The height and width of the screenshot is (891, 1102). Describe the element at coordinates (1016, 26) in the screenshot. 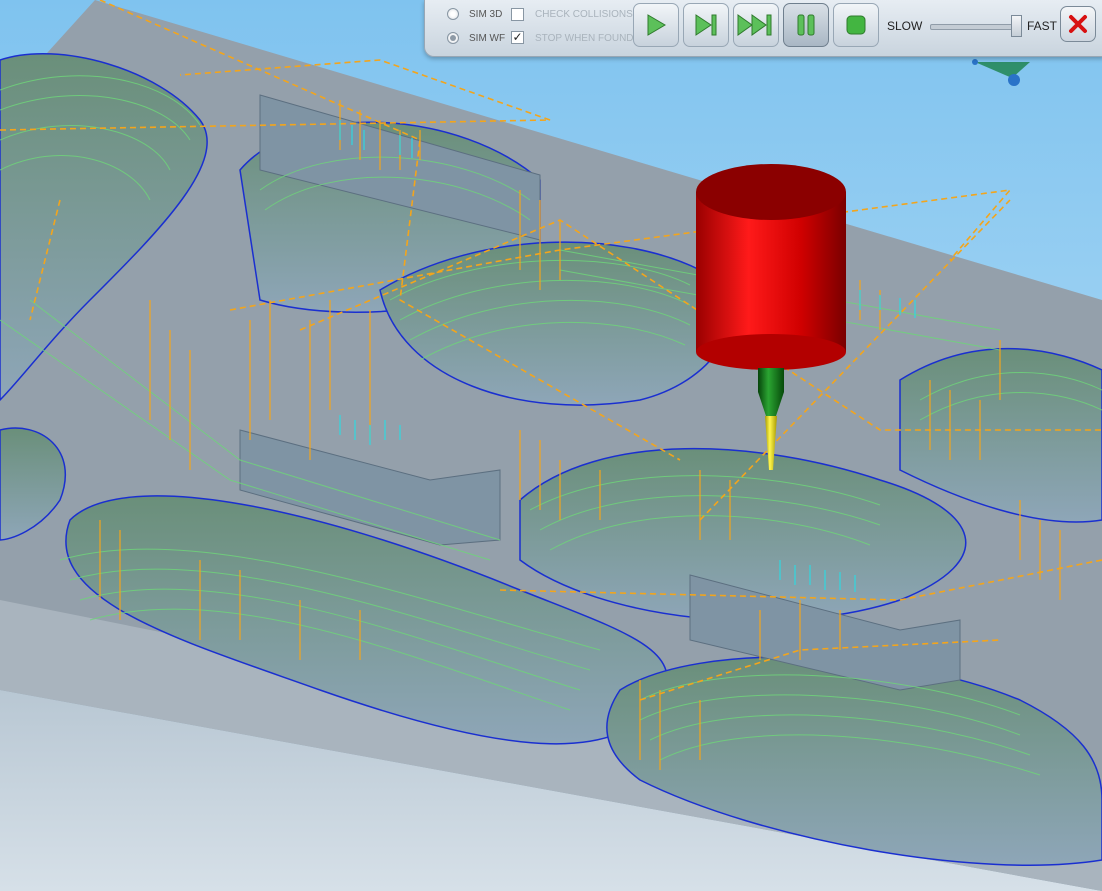

I see `speed-slider-thumb` at that location.